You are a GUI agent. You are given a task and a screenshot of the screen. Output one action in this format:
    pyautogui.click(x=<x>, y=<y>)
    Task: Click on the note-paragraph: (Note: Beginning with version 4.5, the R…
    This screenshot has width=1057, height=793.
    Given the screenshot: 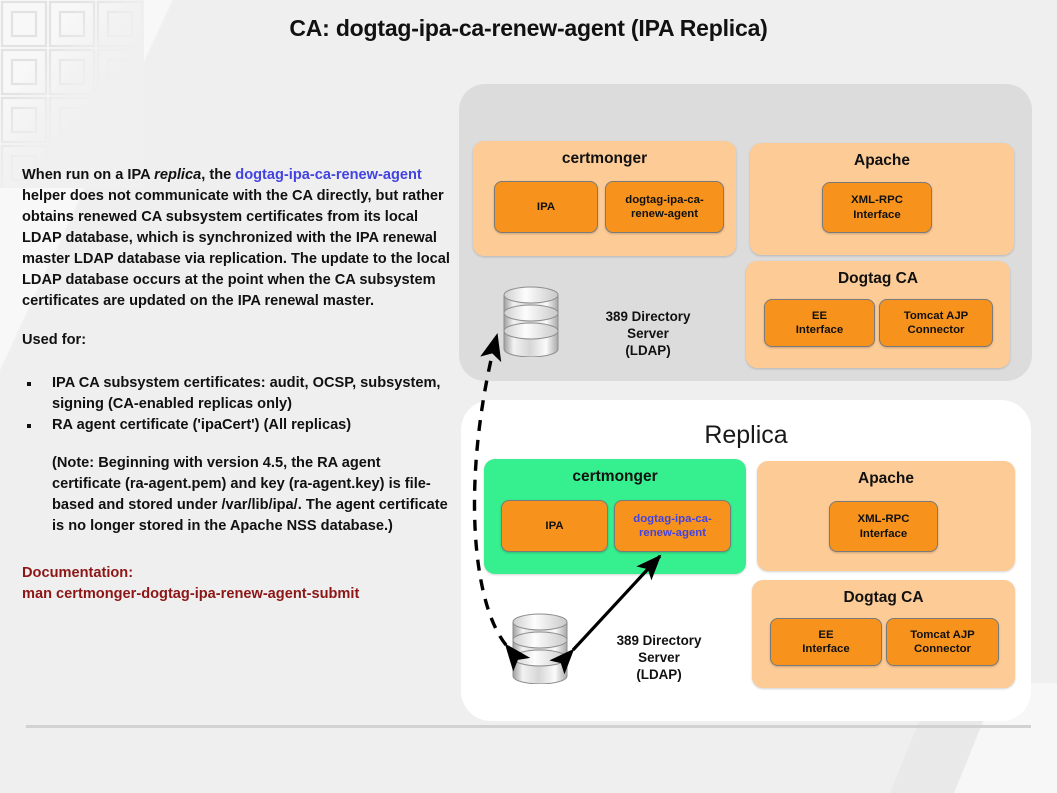 What is the action you would take?
    pyautogui.click(x=250, y=495)
    